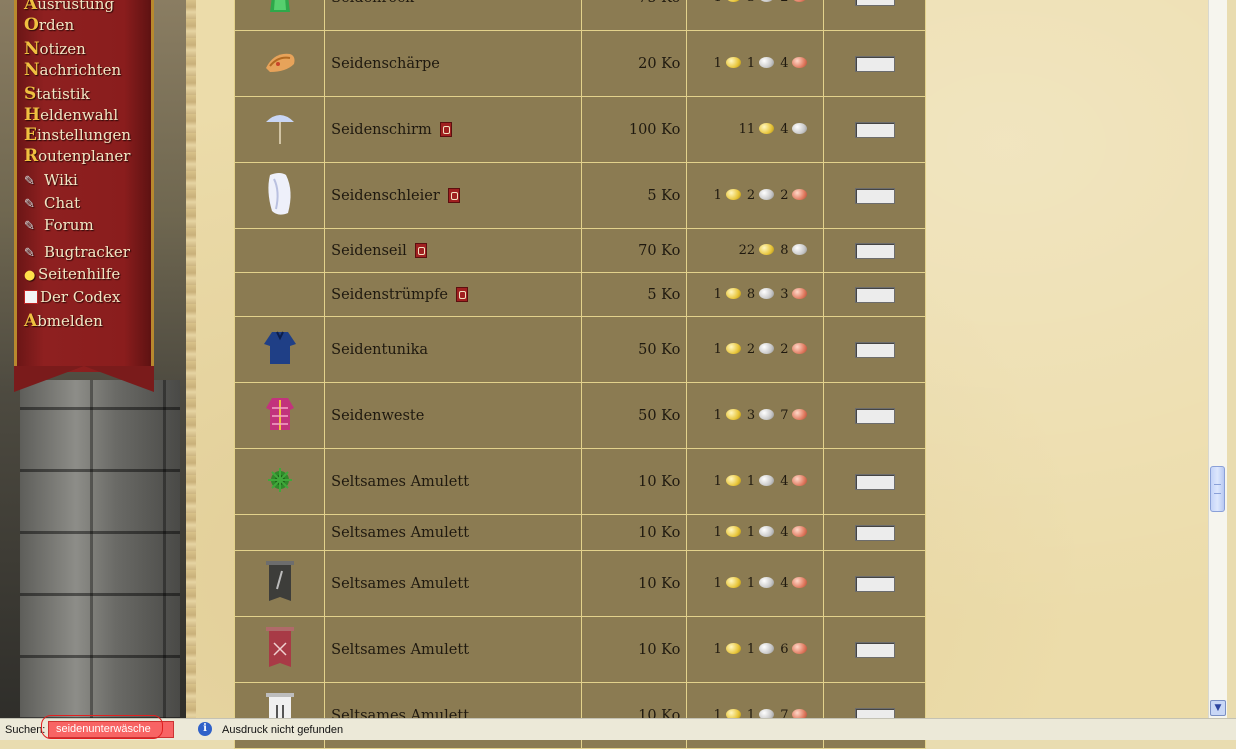 The image size is (1236, 749). What do you see at coordinates (1218, 708) in the screenshot?
I see `scroll-down-arrow-icon: ▼` at bounding box center [1218, 708].